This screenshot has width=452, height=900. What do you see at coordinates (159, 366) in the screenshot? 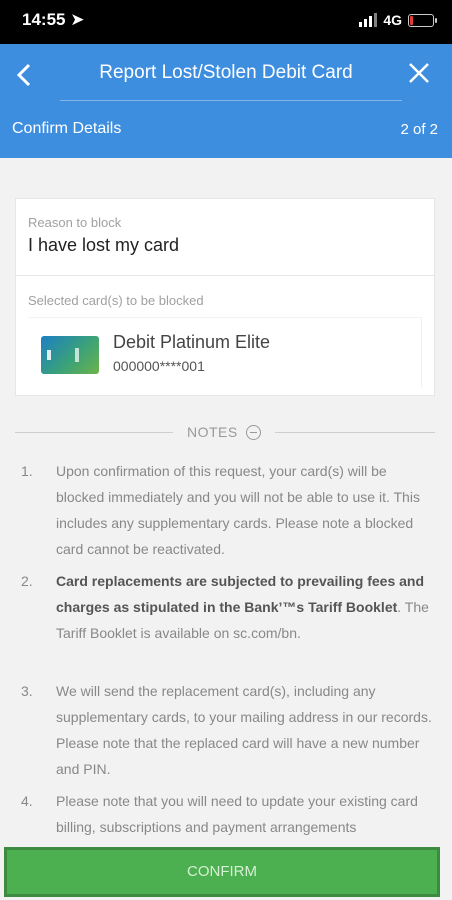
I see `card-number: 000000****001` at bounding box center [159, 366].